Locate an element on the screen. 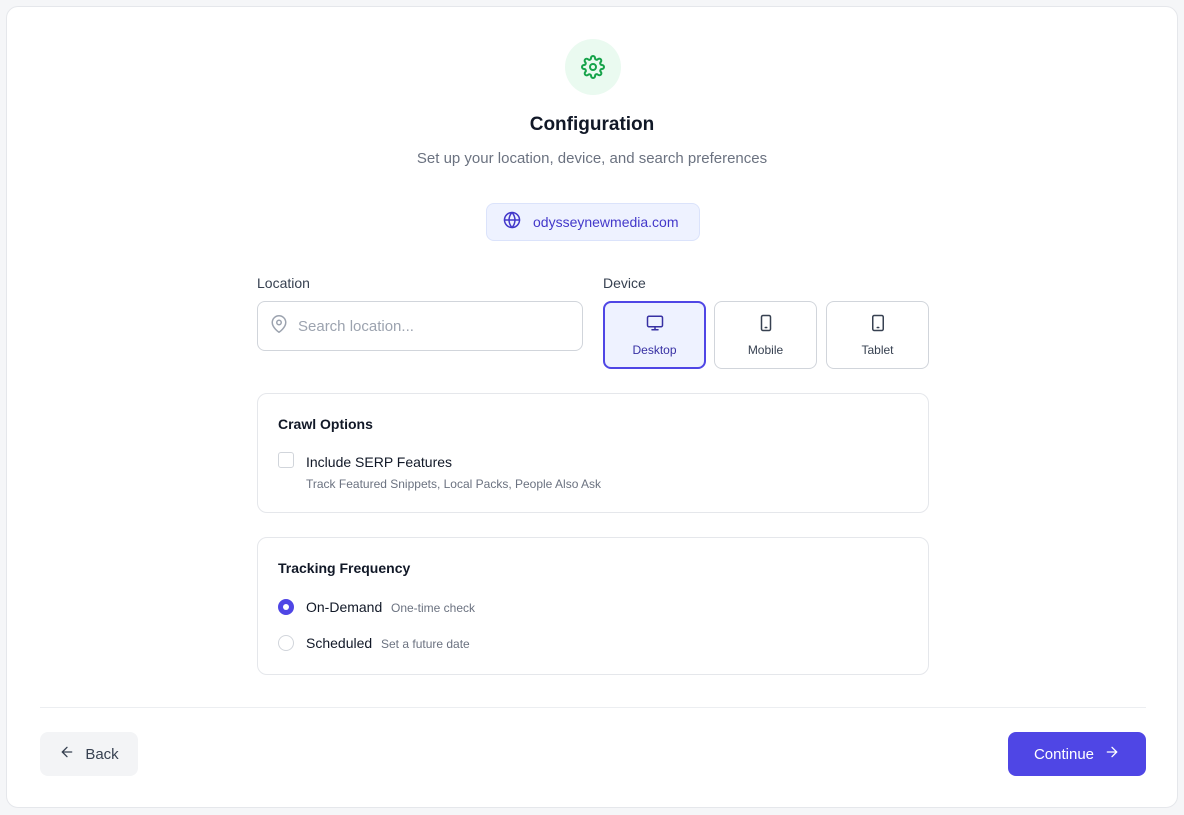 The image size is (1184, 815). serp-features-checkbox is located at coordinates (286, 460).